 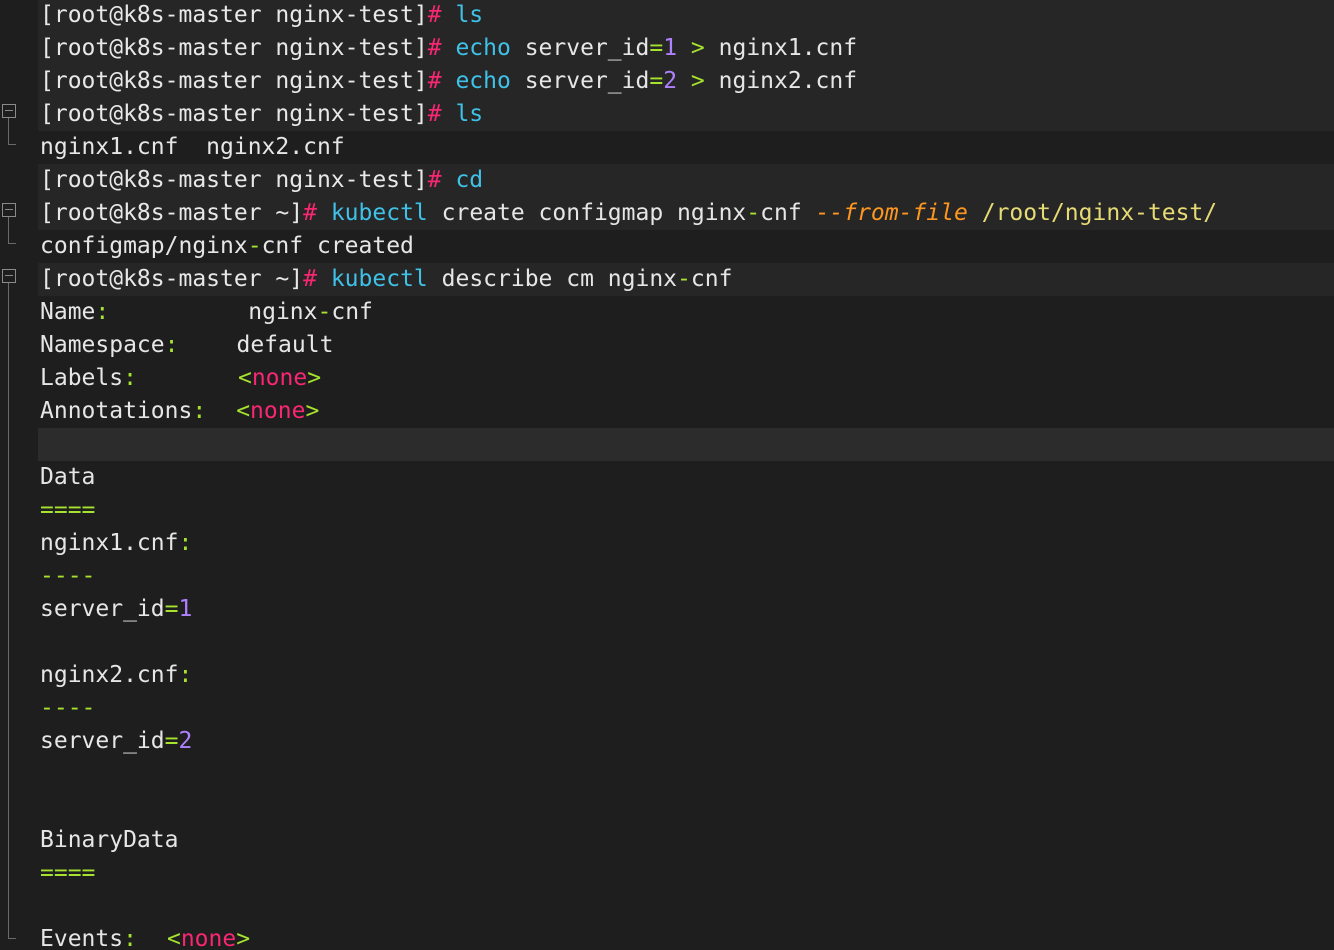 What do you see at coordinates (192, 147) in the screenshot?
I see `terminal-line-output: nginx1.cnf nginx2.cnf` at bounding box center [192, 147].